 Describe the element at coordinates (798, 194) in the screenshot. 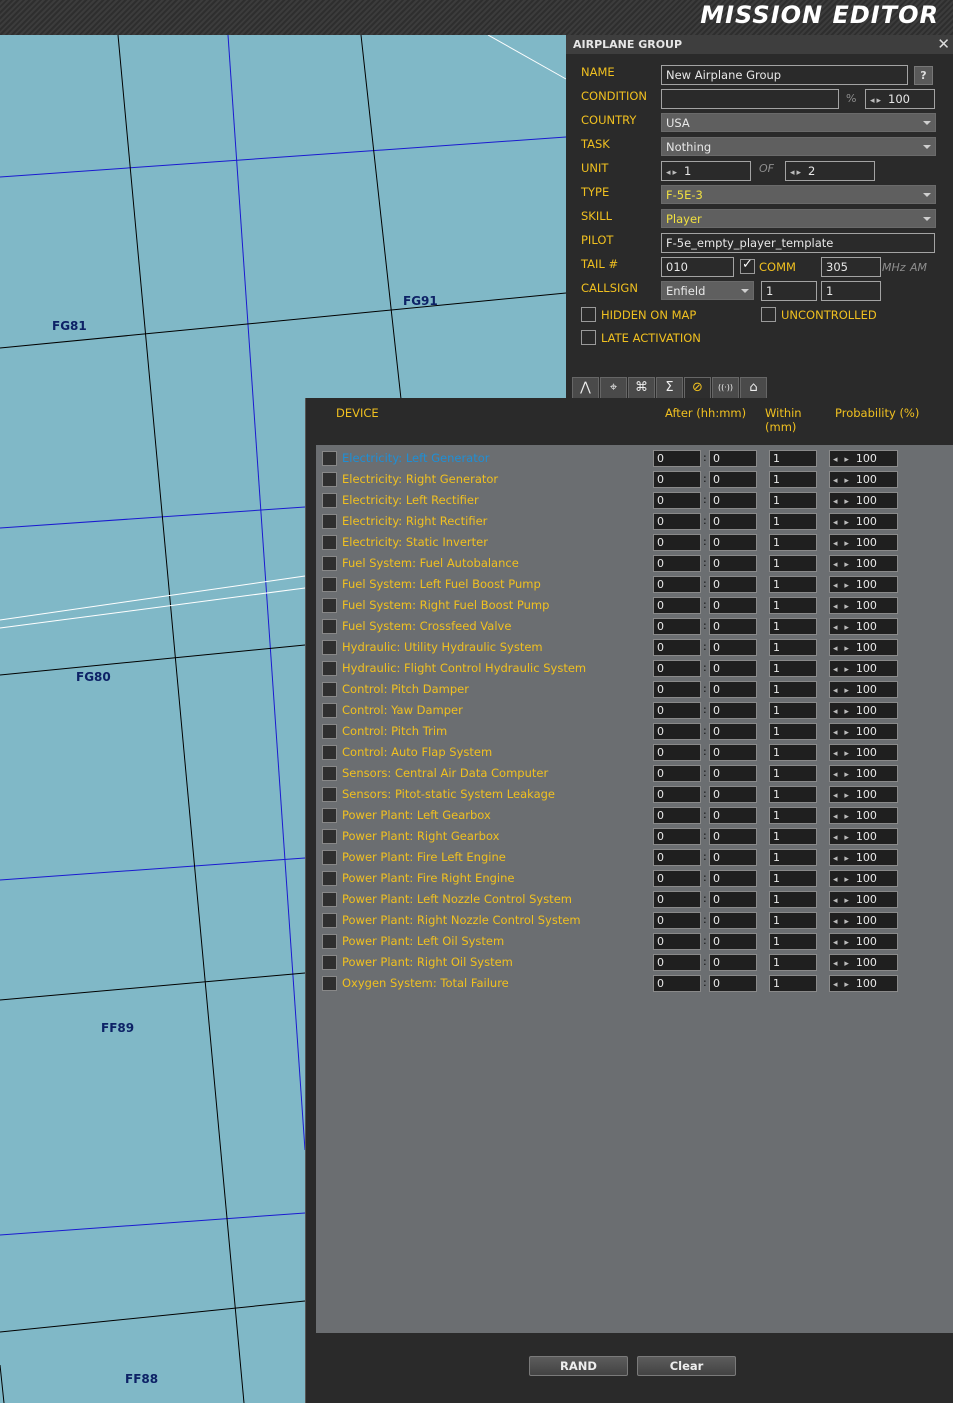

I see `type-select: F-5E-3` at that location.